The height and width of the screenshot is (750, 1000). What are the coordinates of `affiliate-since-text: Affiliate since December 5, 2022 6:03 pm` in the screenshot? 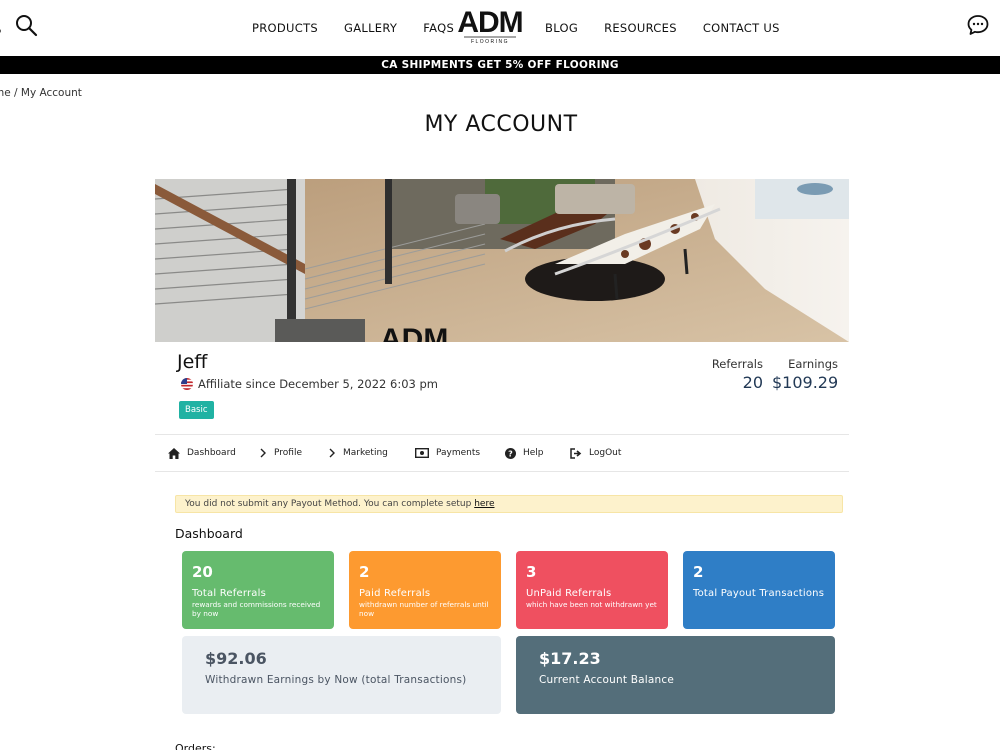 It's located at (318, 384).